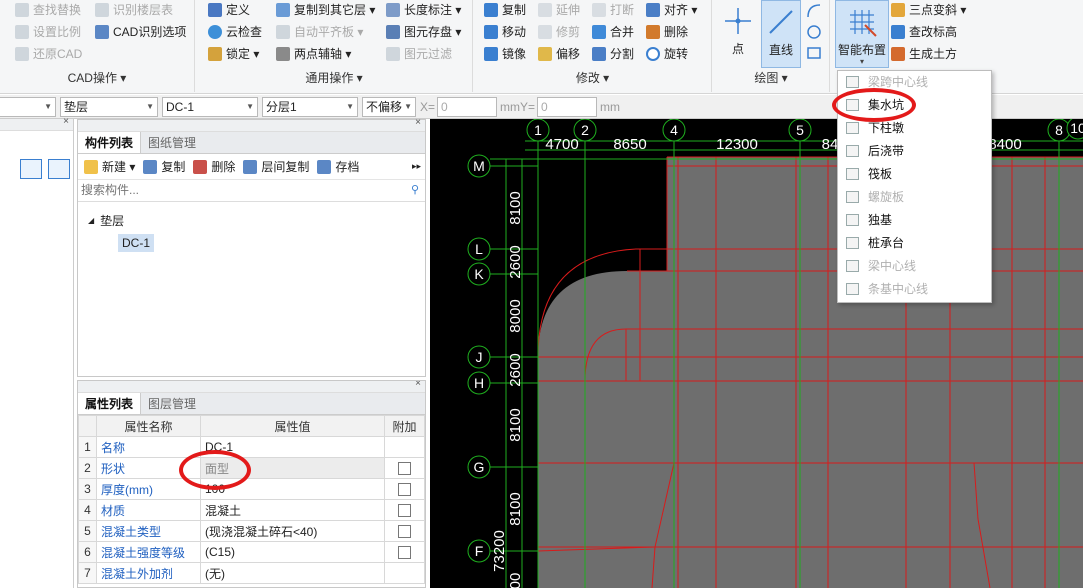 This screenshot has height=588, width=1083. What do you see at coordinates (91, 220) in the screenshot?
I see `collapse-icon: ◢` at bounding box center [91, 220].